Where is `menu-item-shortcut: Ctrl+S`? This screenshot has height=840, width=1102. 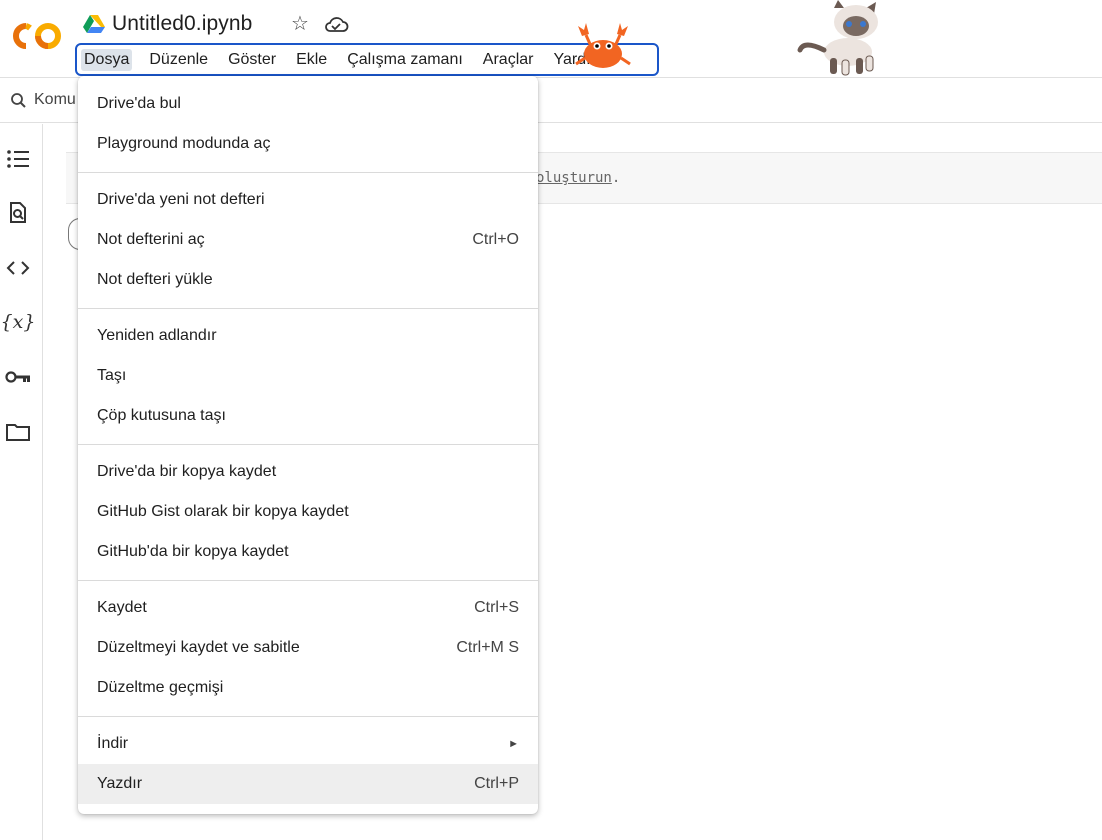
menu-item-shortcut: Ctrl+S is located at coordinates (496, 607).